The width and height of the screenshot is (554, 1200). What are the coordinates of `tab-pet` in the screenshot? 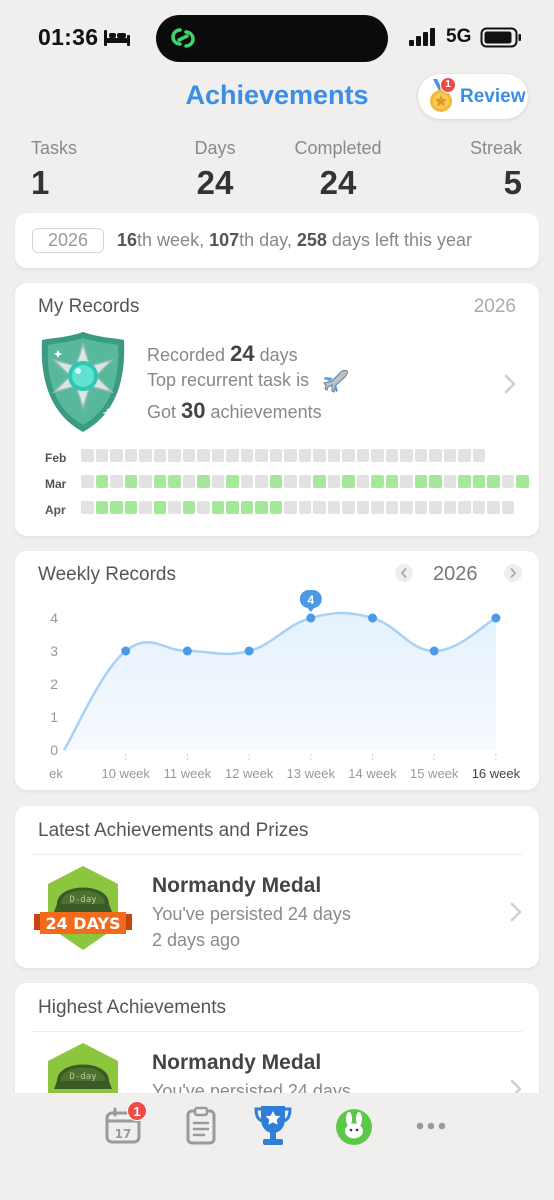 It's located at (354, 1126).